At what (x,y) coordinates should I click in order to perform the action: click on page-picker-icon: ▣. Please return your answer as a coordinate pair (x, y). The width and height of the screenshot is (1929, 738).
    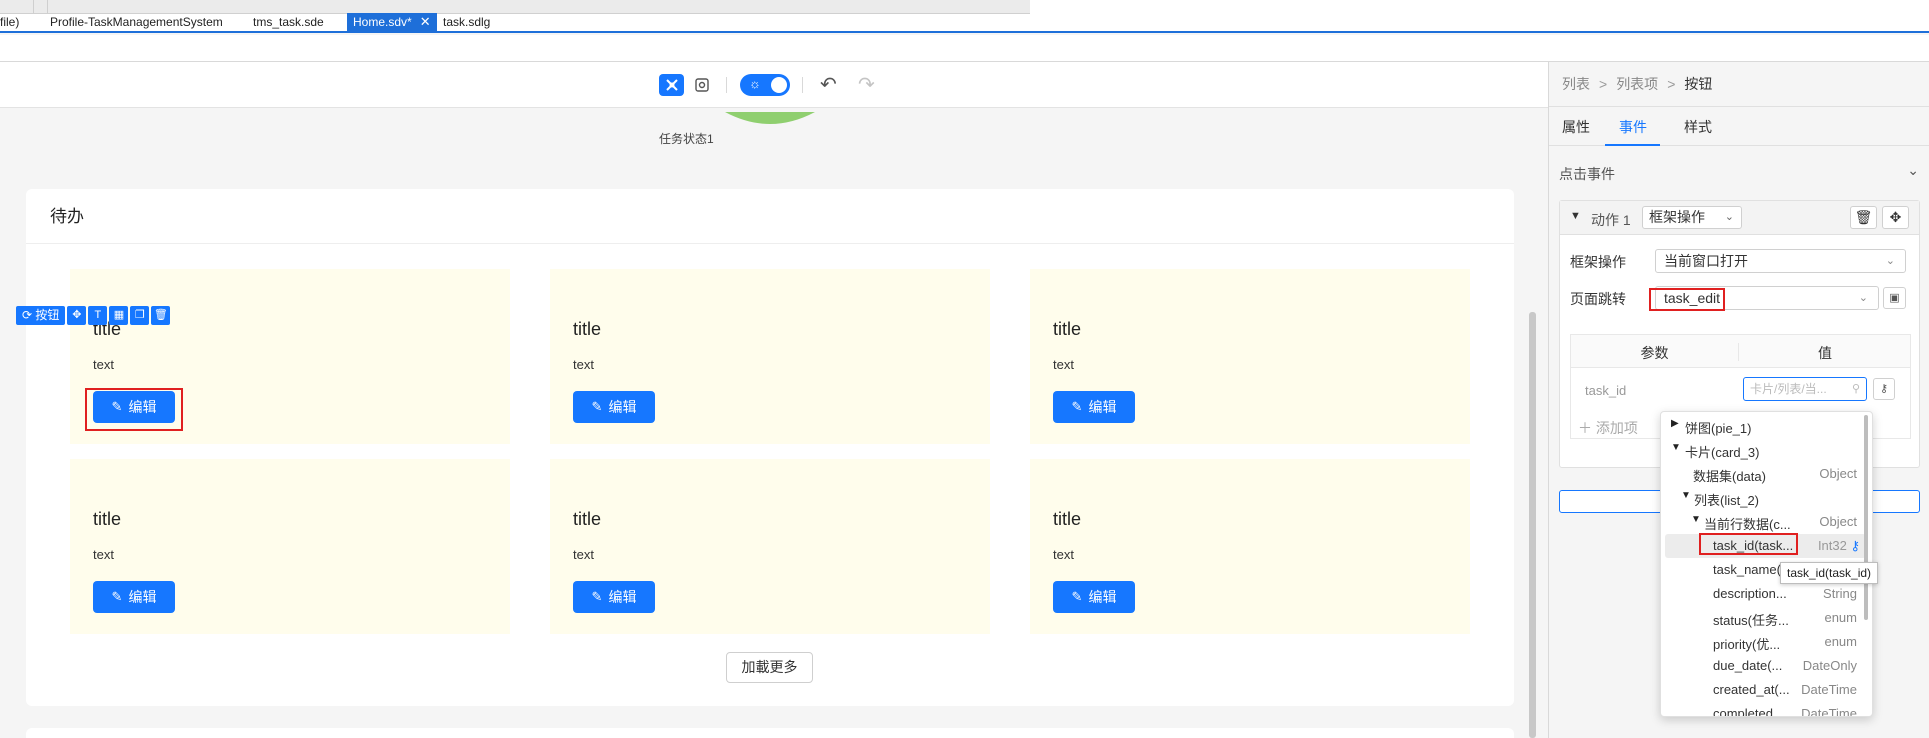
    Looking at the image, I should click on (1894, 298).